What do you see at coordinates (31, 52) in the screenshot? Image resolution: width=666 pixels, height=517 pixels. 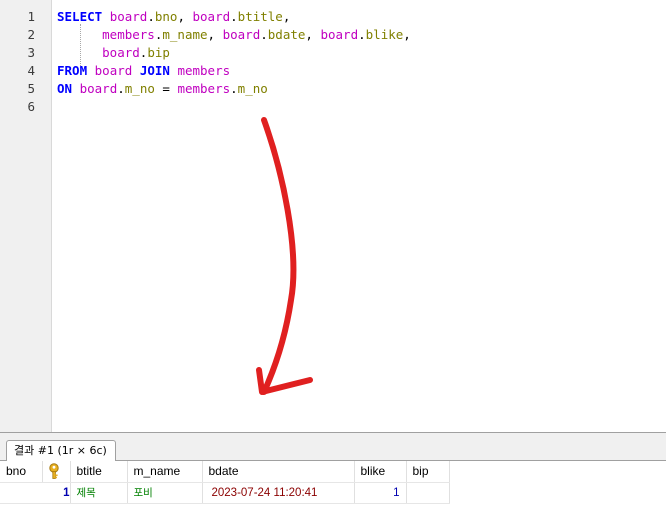 I see `line-number: 3` at bounding box center [31, 52].